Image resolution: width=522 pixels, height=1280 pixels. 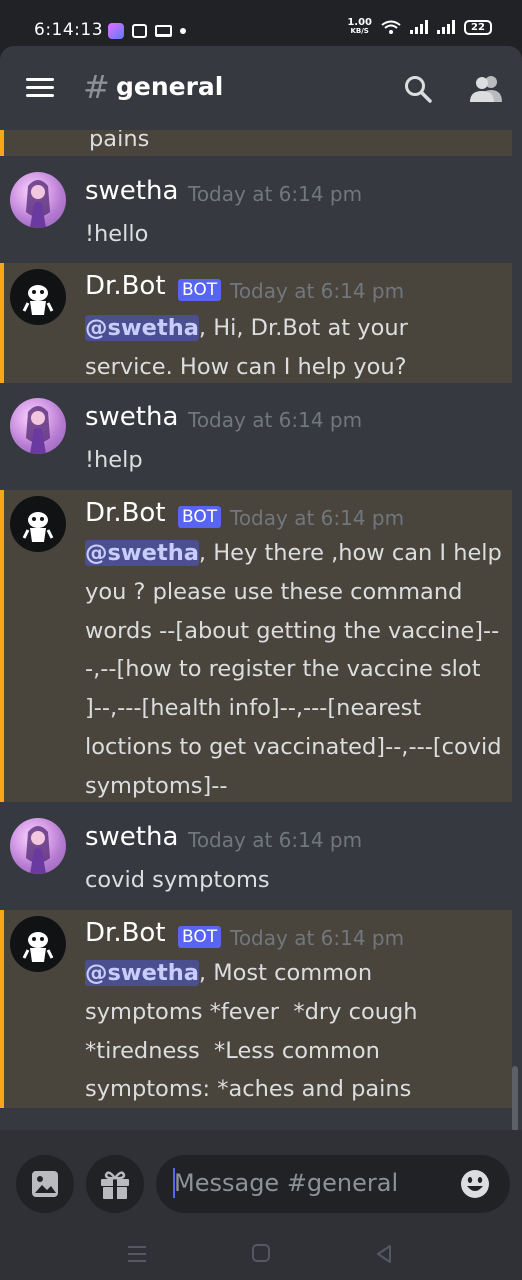 I want to click on message-input-placeholder: Message #general, so click(x=286, y=1183).